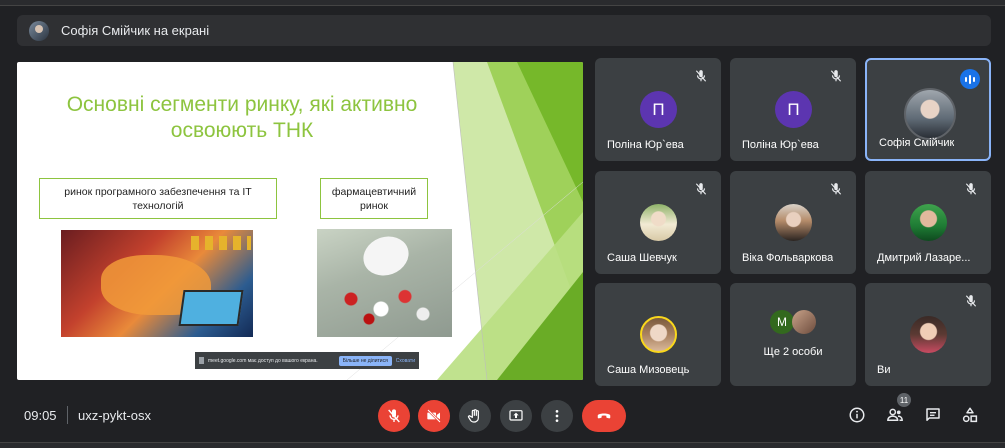  I want to click on present-screen-button, so click(516, 416).